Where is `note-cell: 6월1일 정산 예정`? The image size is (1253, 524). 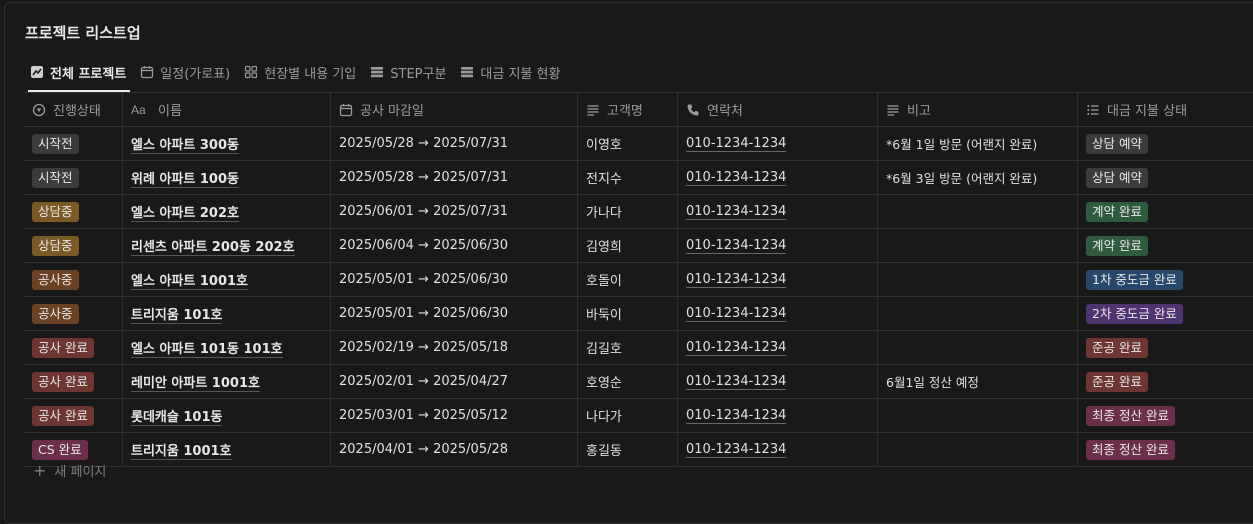 note-cell: 6월1일 정산 예정 is located at coordinates (978, 381).